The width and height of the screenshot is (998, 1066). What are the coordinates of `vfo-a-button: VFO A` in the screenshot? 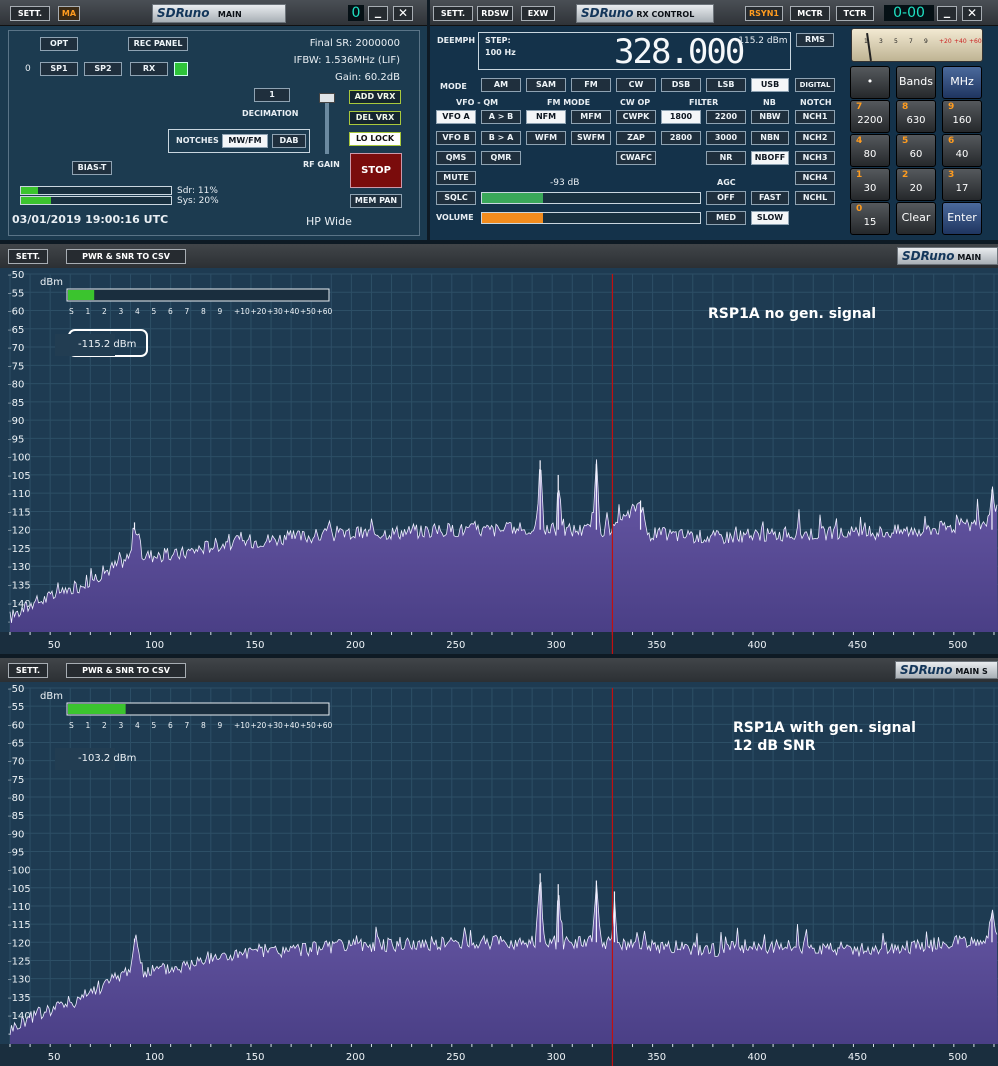 It's located at (456, 117).